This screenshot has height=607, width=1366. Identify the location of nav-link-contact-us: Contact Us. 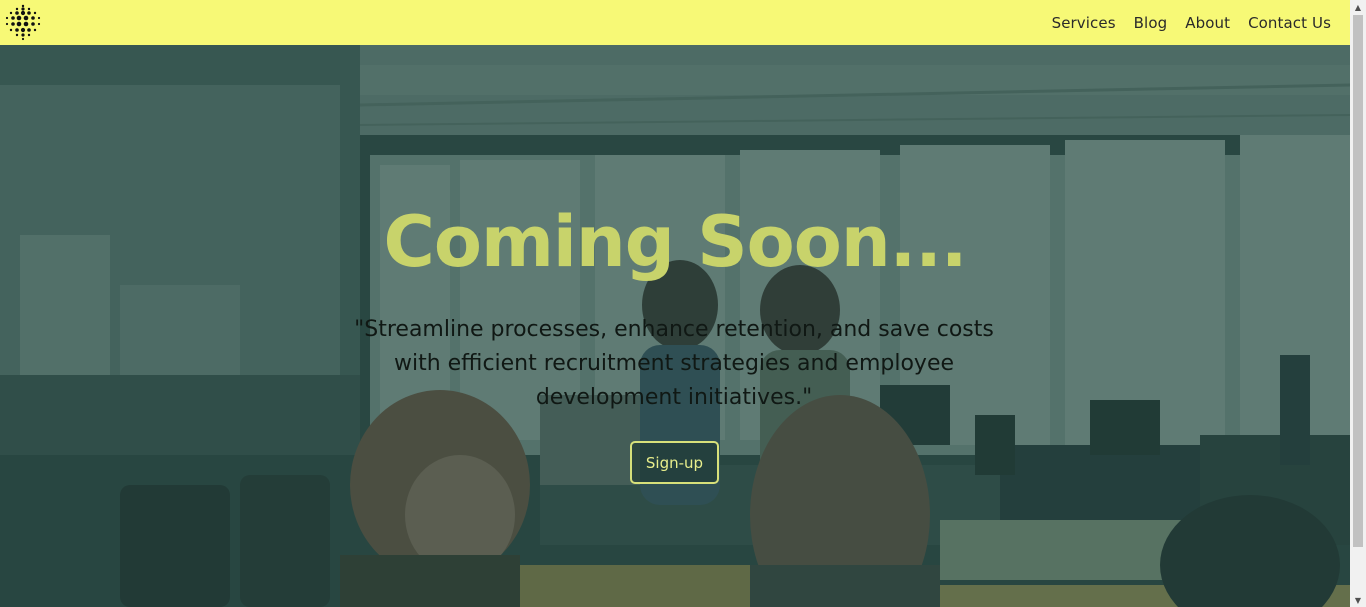
(1289, 23).